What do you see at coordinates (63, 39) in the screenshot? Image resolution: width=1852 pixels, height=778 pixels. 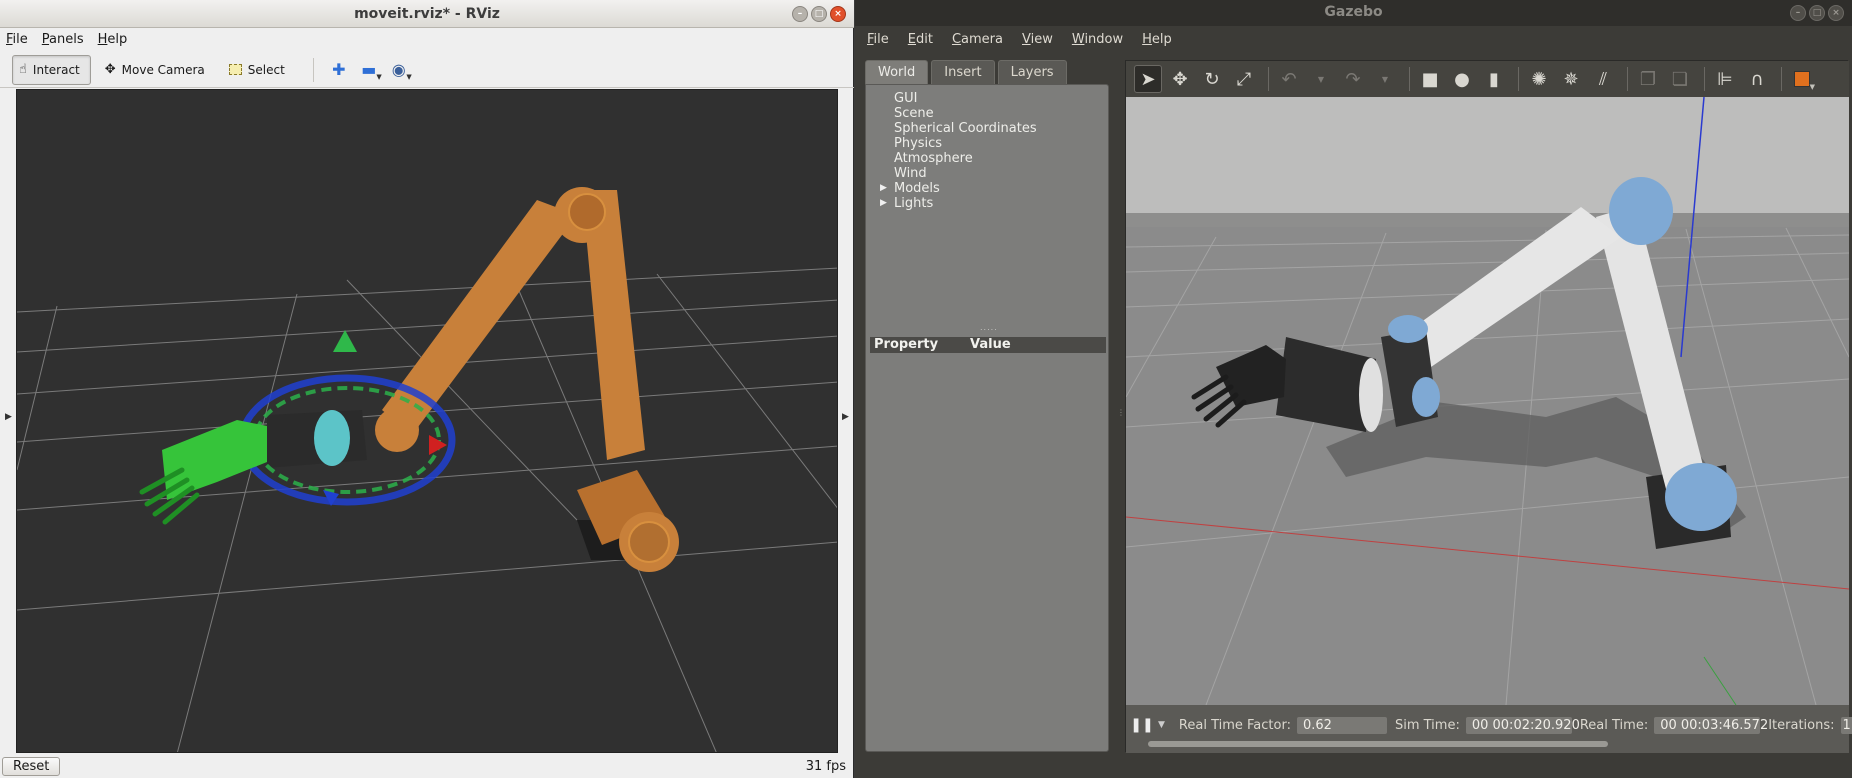 I see `menu-panels: Panels` at bounding box center [63, 39].